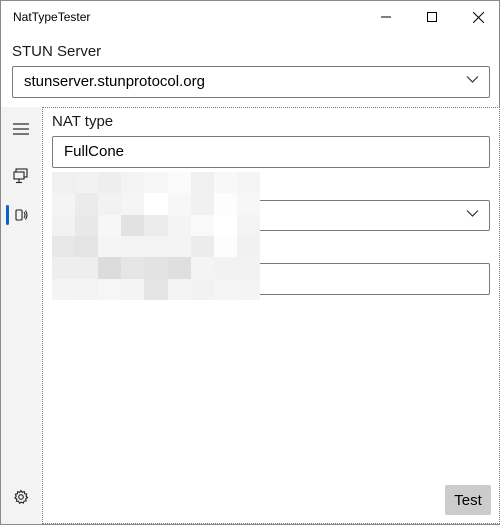  I want to click on maximize-icon, so click(432, 17).